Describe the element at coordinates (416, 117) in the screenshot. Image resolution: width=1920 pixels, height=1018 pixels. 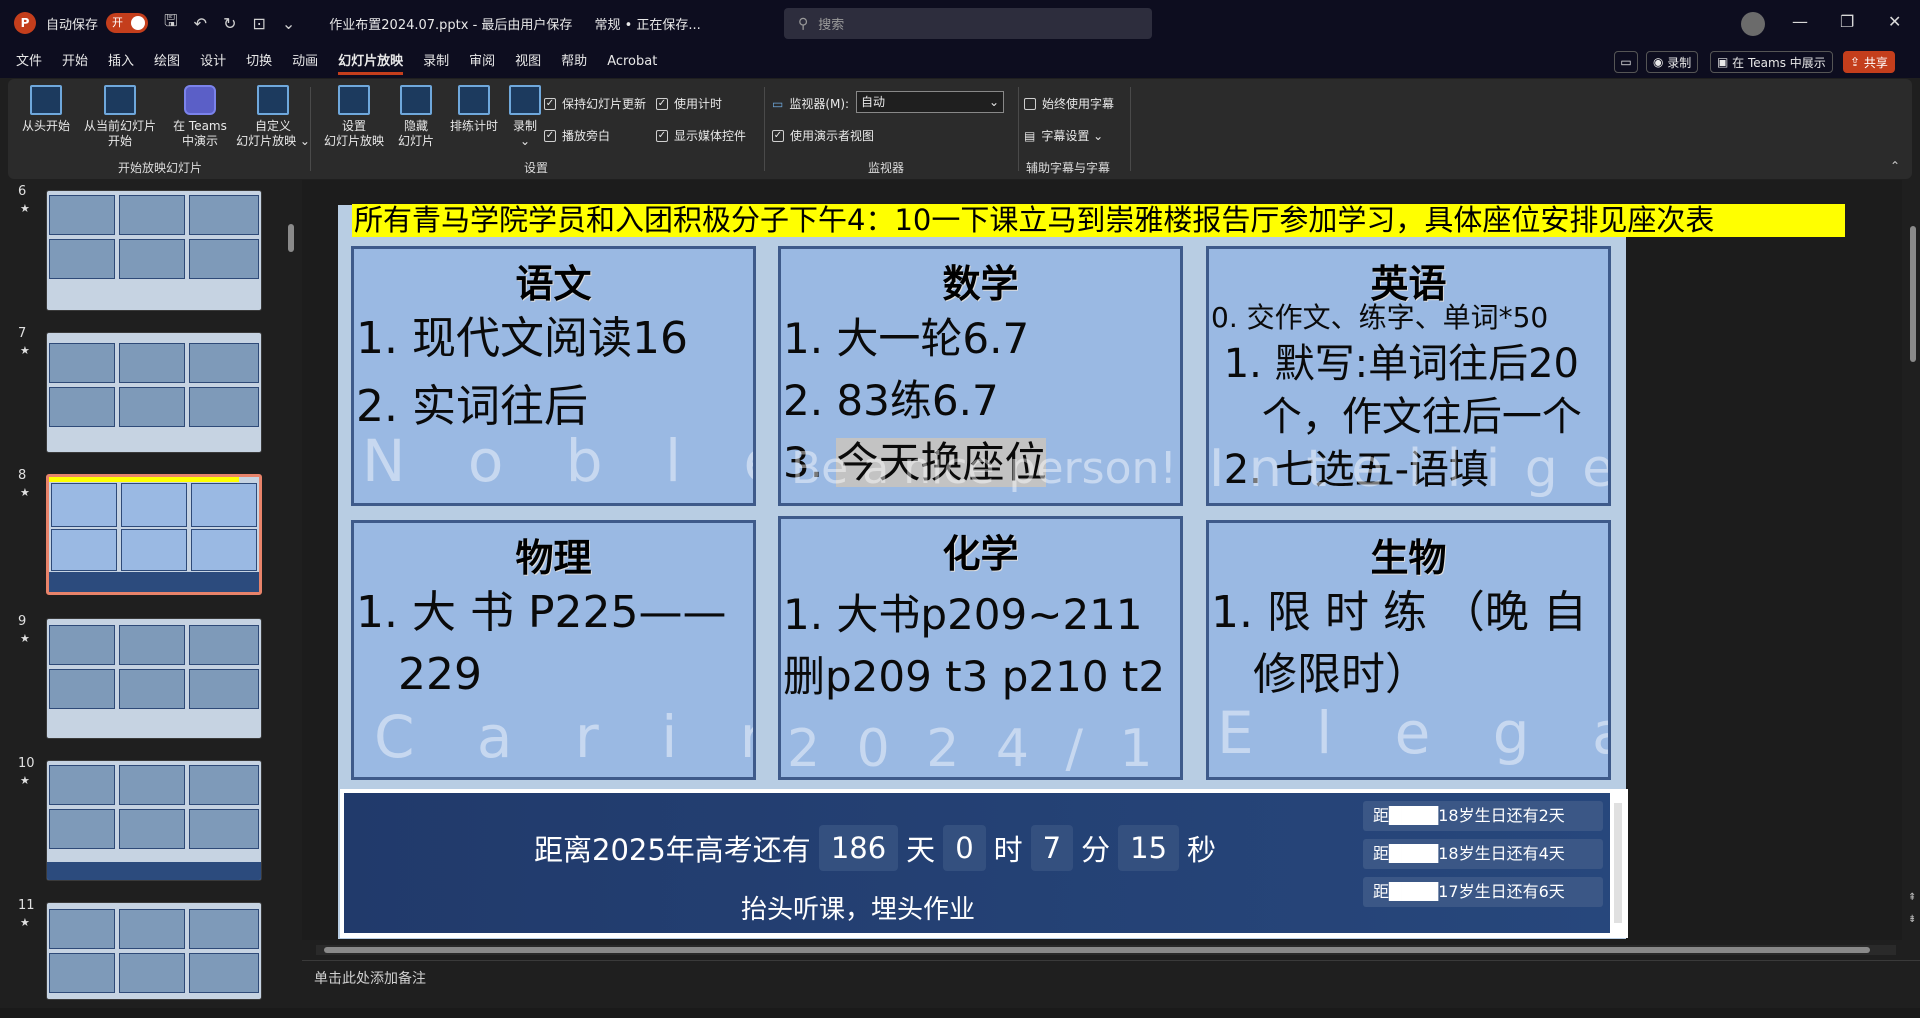
I see `hide-slide-button: 隐藏 幻灯片` at that location.